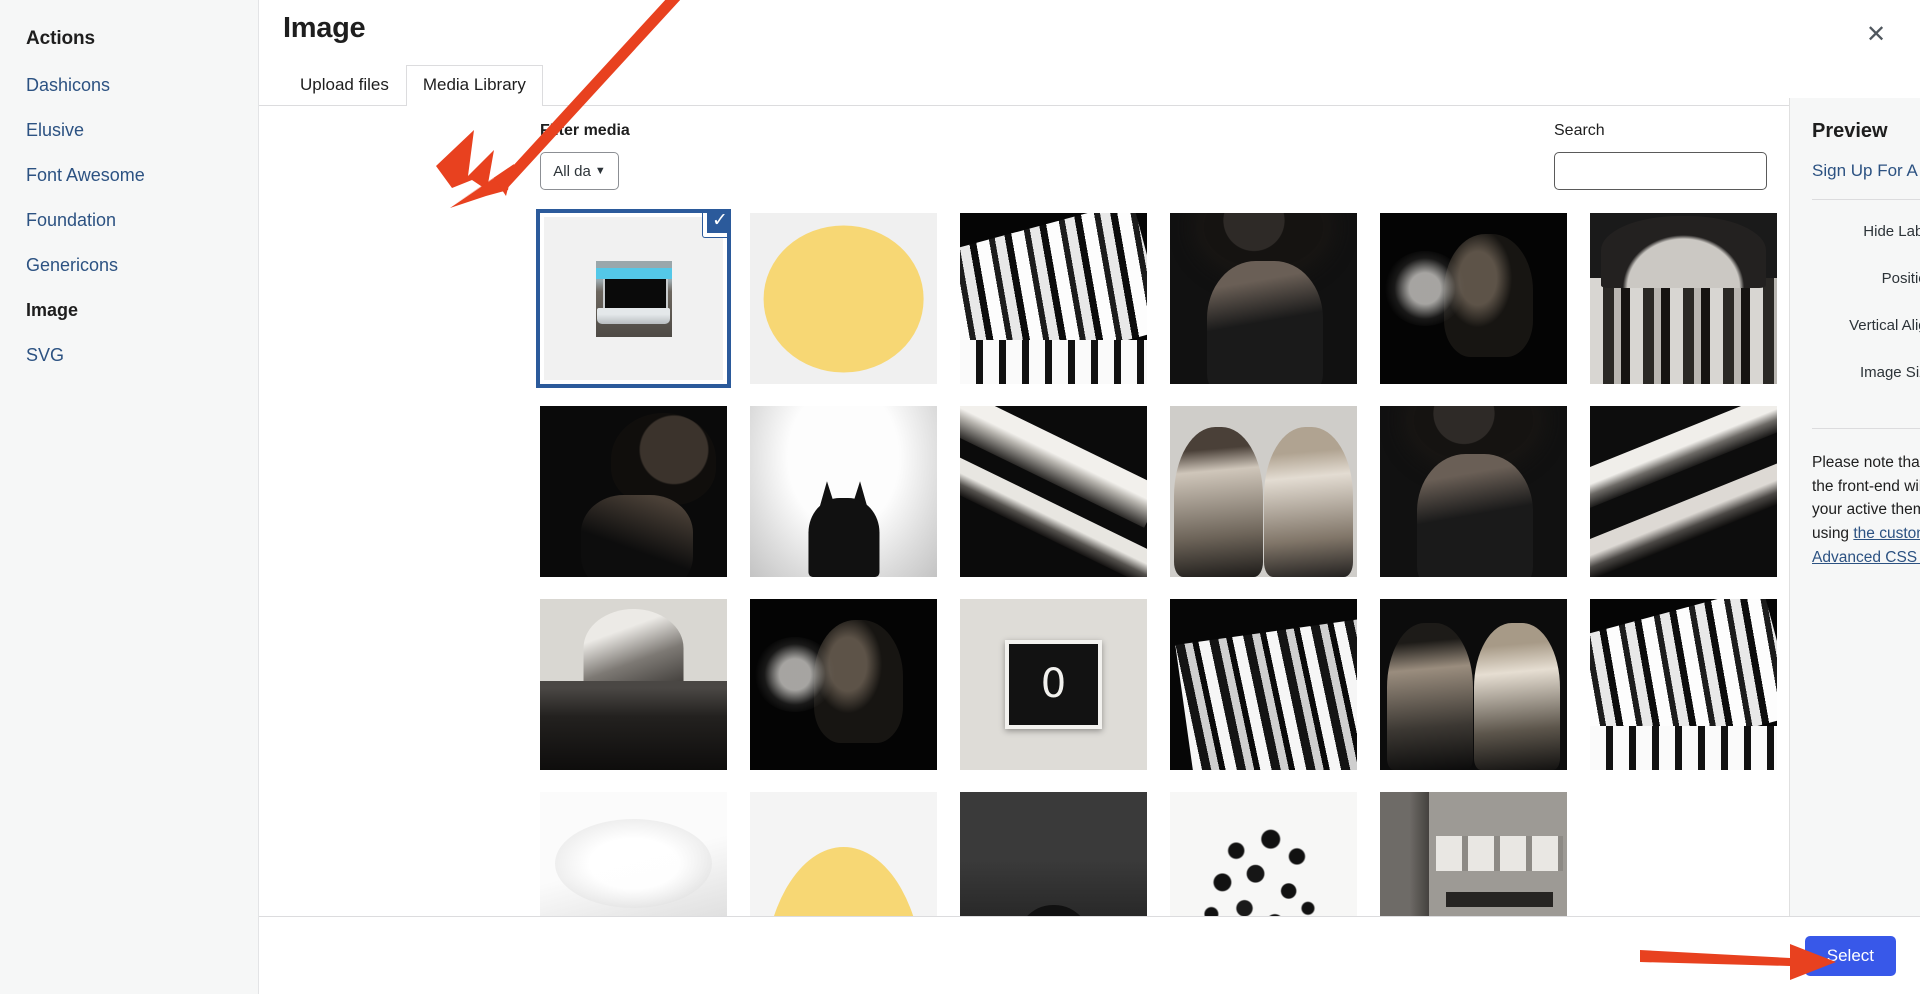 This screenshot has height=994, width=1920. Describe the element at coordinates (344, 85) in the screenshot. I see `tab-upload-files: Upload files` at that location.